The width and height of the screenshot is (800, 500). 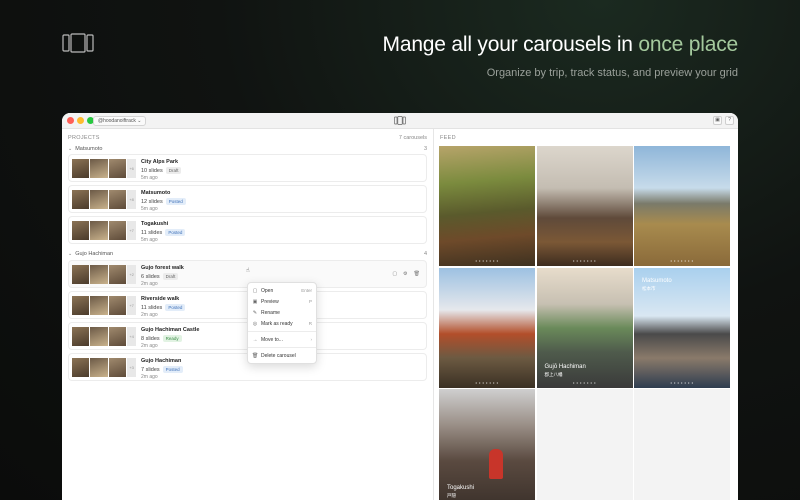 What do you see at coordinates (150, 276) in the screenshot?
I see `slide-count: 6 slides` at bounding box center [150, 276].